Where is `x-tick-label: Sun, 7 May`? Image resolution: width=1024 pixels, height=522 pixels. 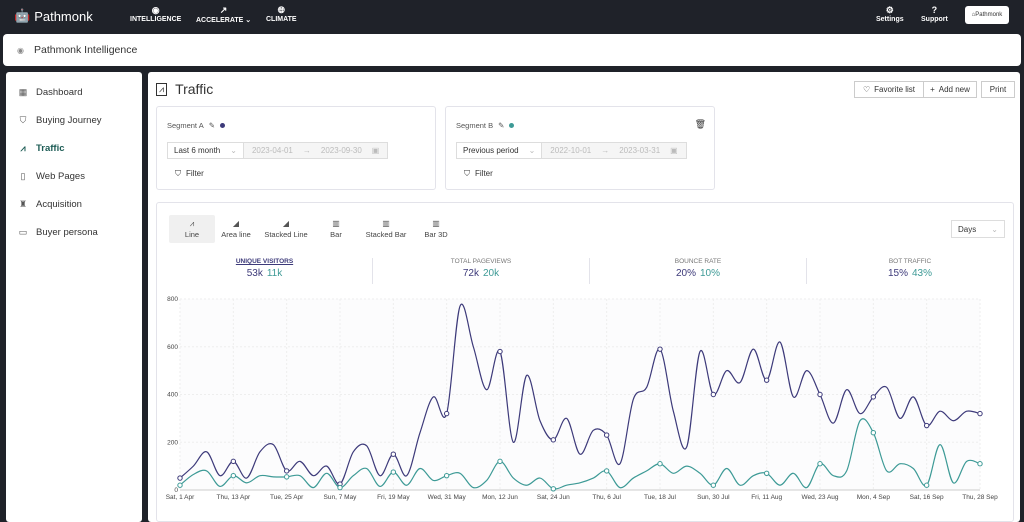 x-tick-label: Sun, 7 May is located at coordinates (341, 497).